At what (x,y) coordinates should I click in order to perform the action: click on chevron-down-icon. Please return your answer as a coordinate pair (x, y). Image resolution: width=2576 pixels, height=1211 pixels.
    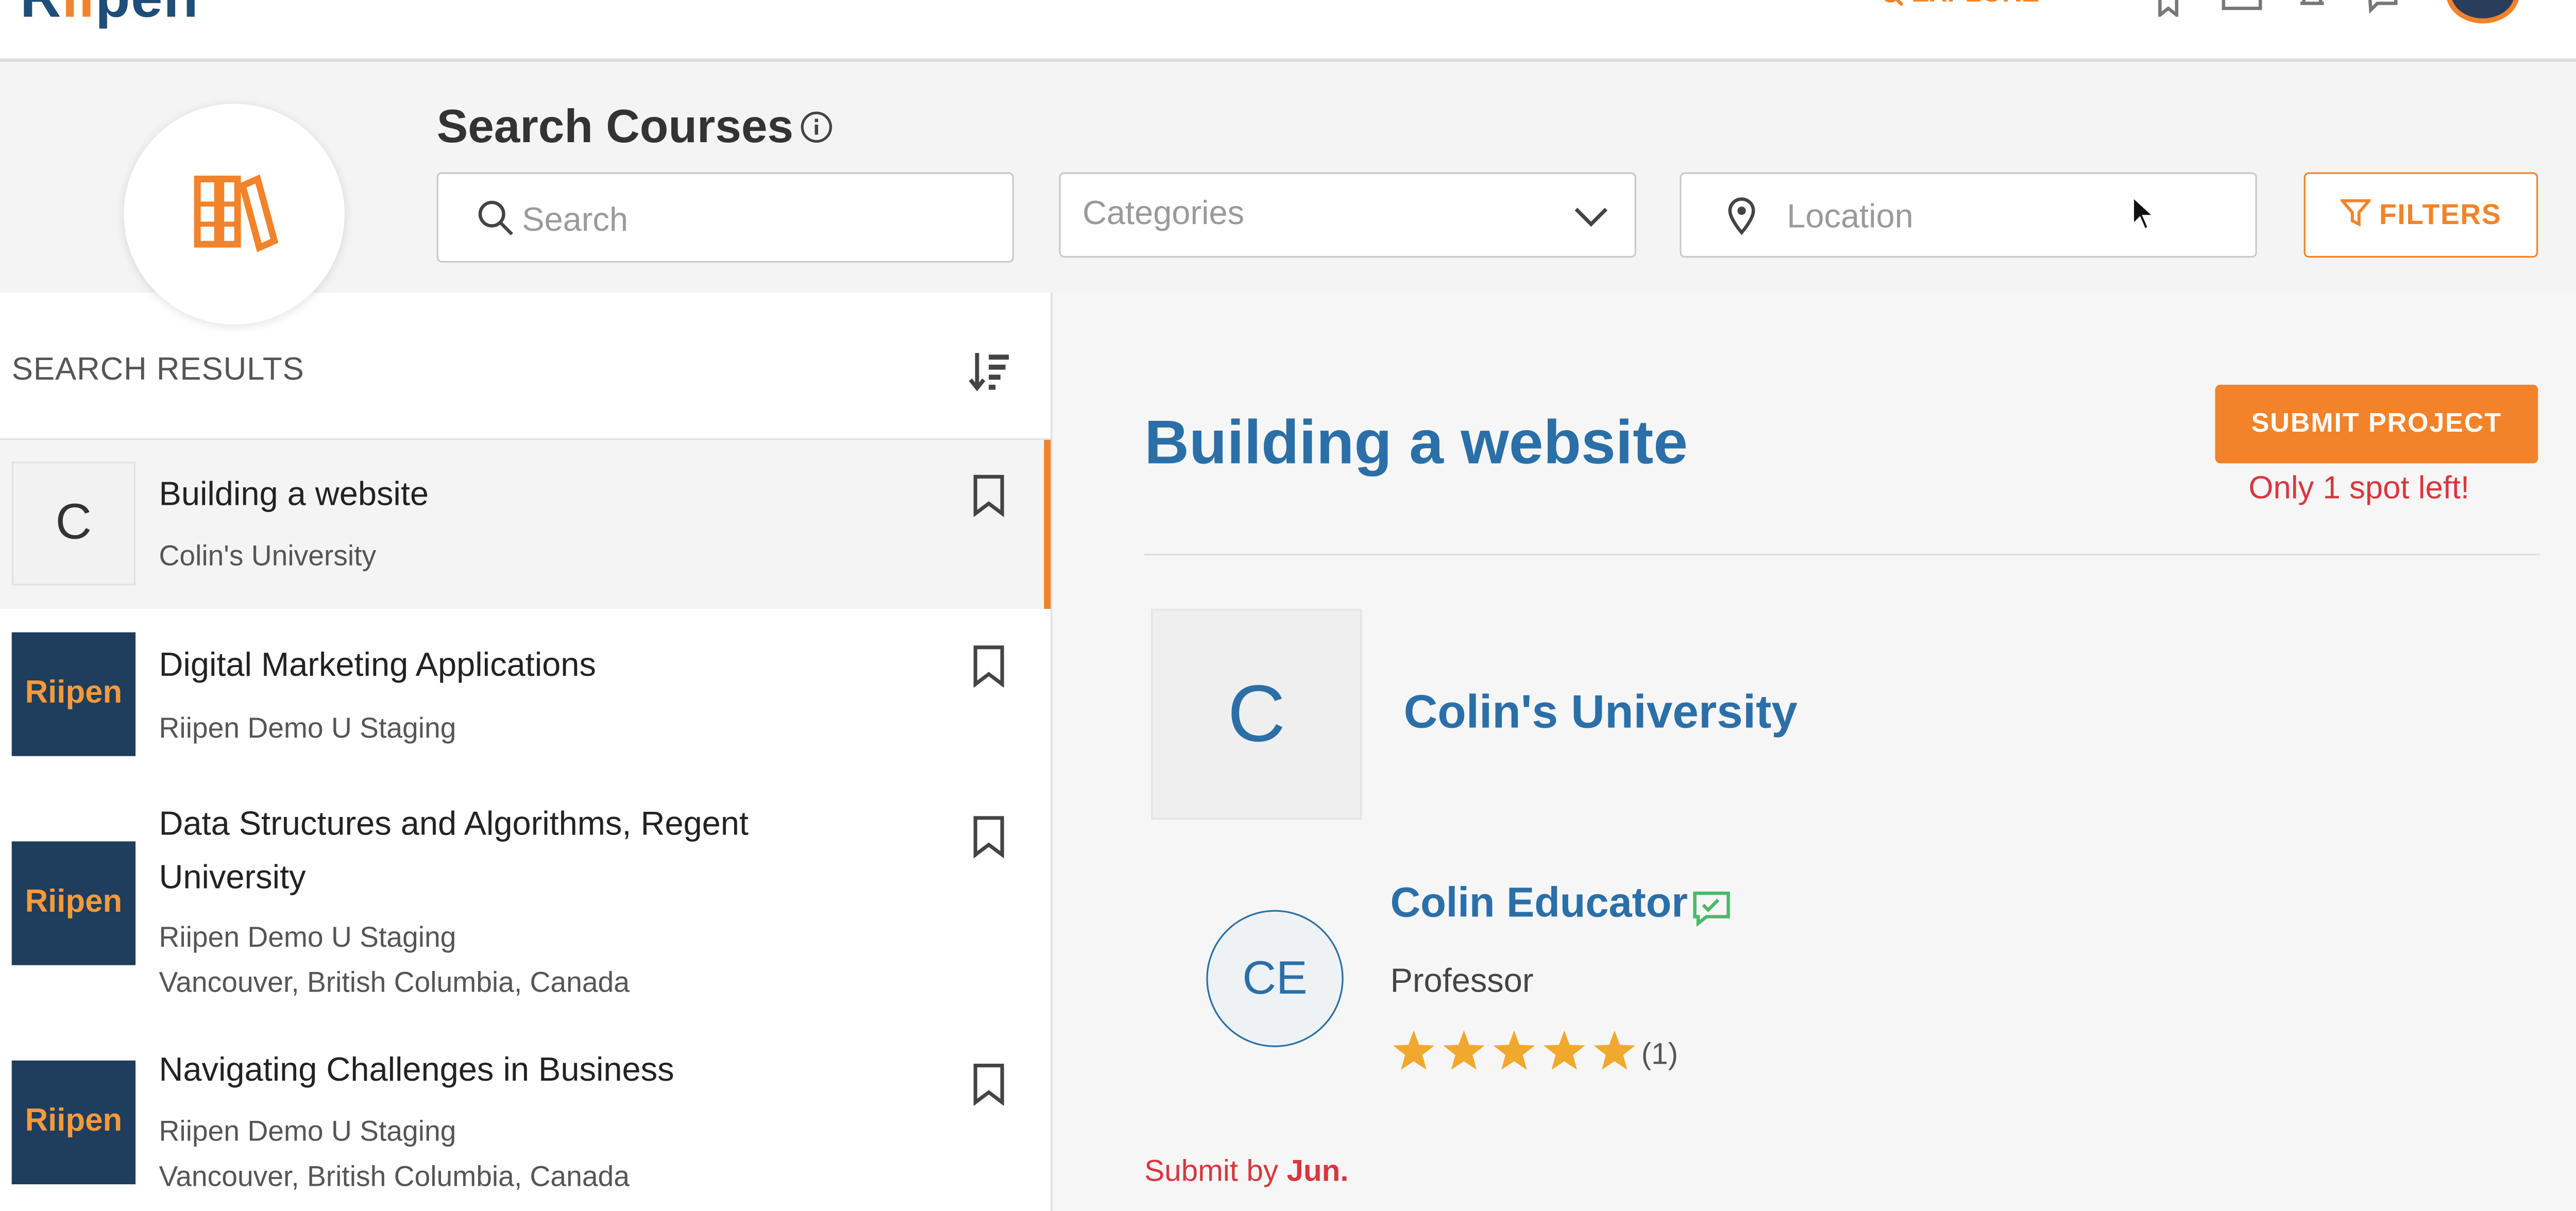
    Looking at the image, I should click on (1591, 217).